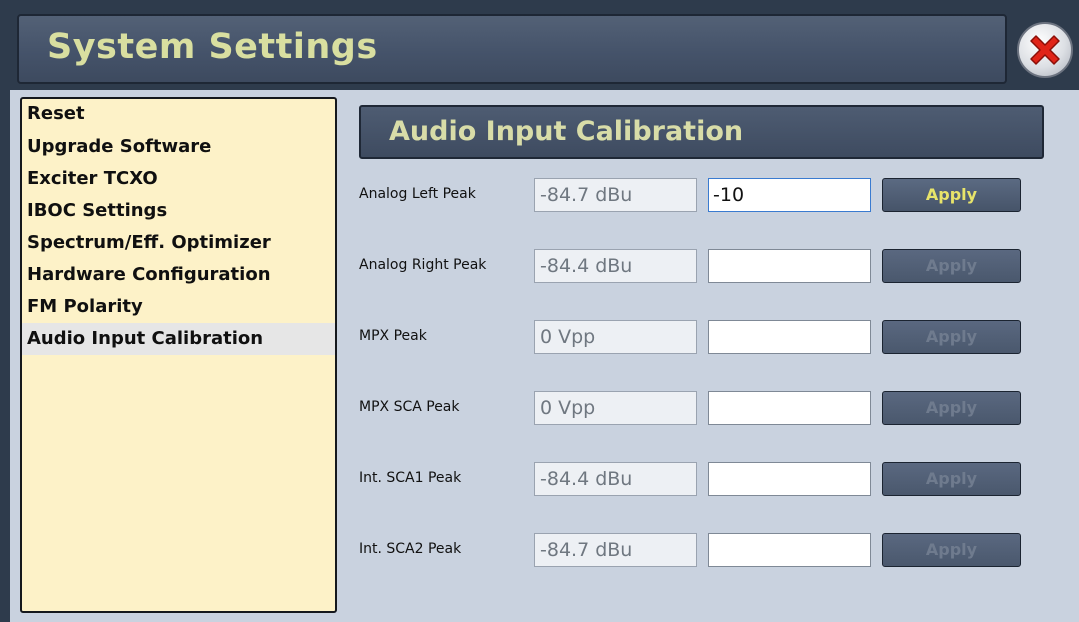 The height and width of the screenshot is (622, 1079). What do you see at coordinates (178, 147) in the screenshot?
I see `sidebar-item-upgrade-software: Upgrade Software` at bounding box center [178, 147].